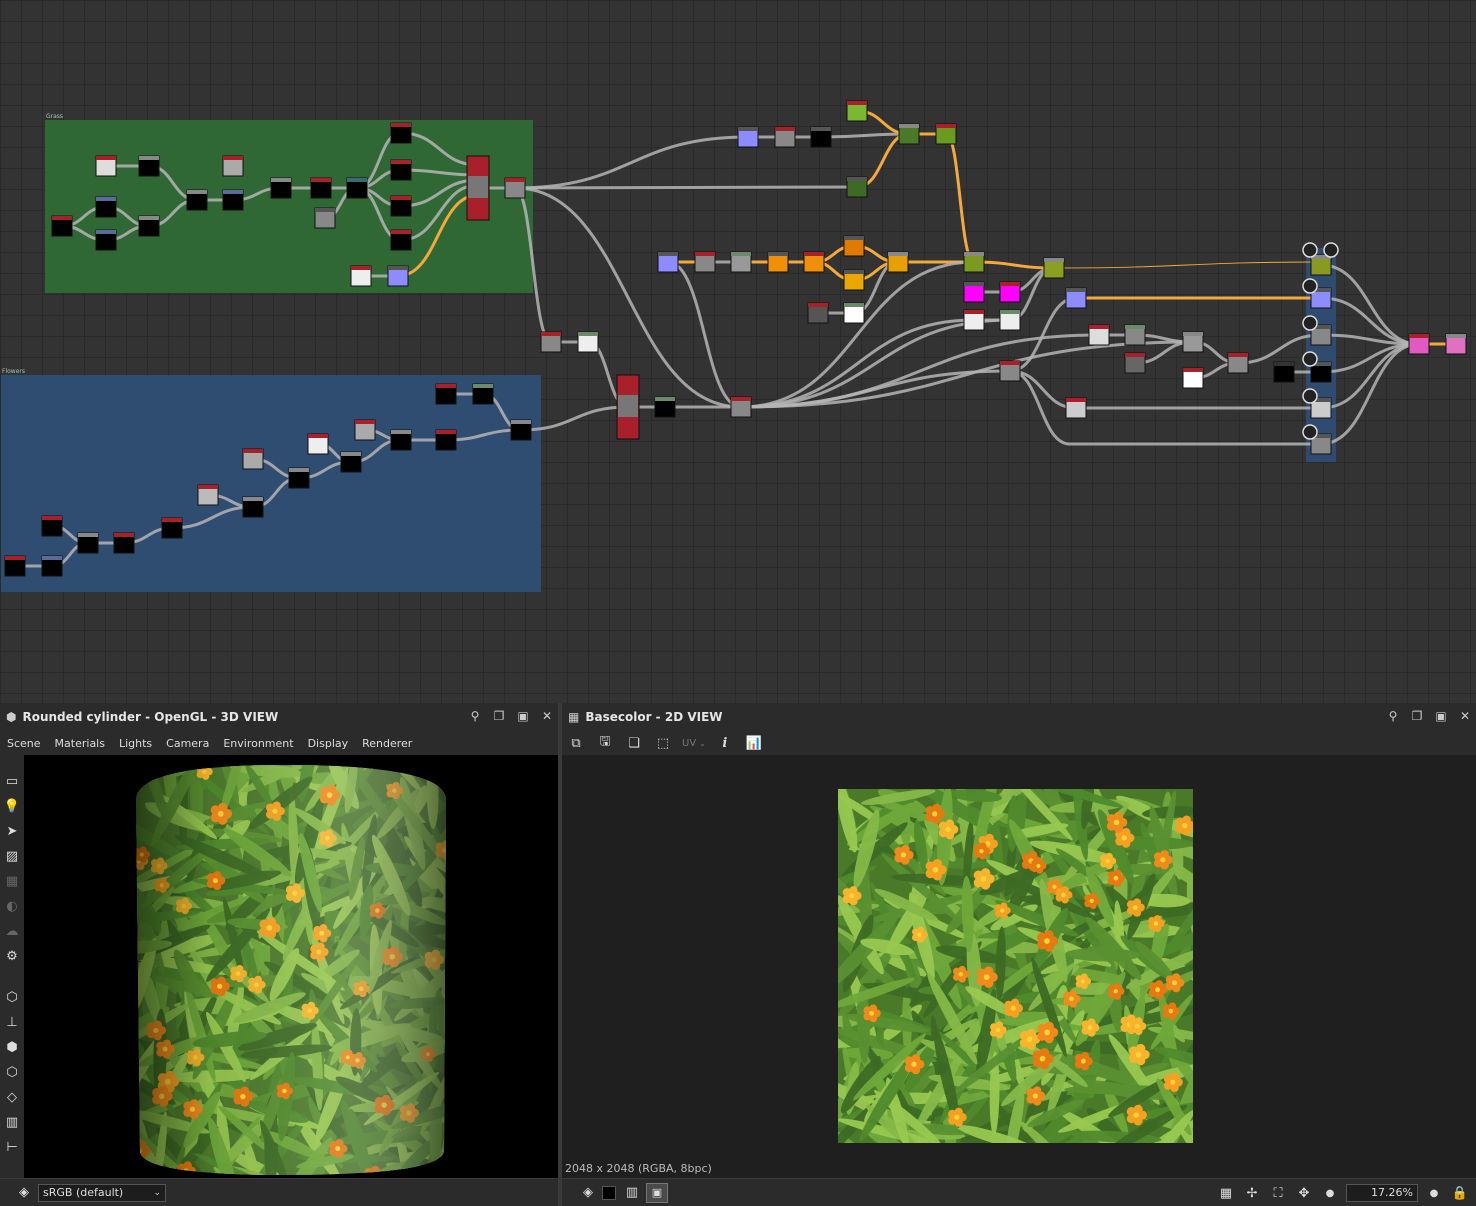 The image size is (1476, 1206). Describe the element at coordinates (12, 1097) in the screenshot. I see `layers-icon: ◇` at that location.